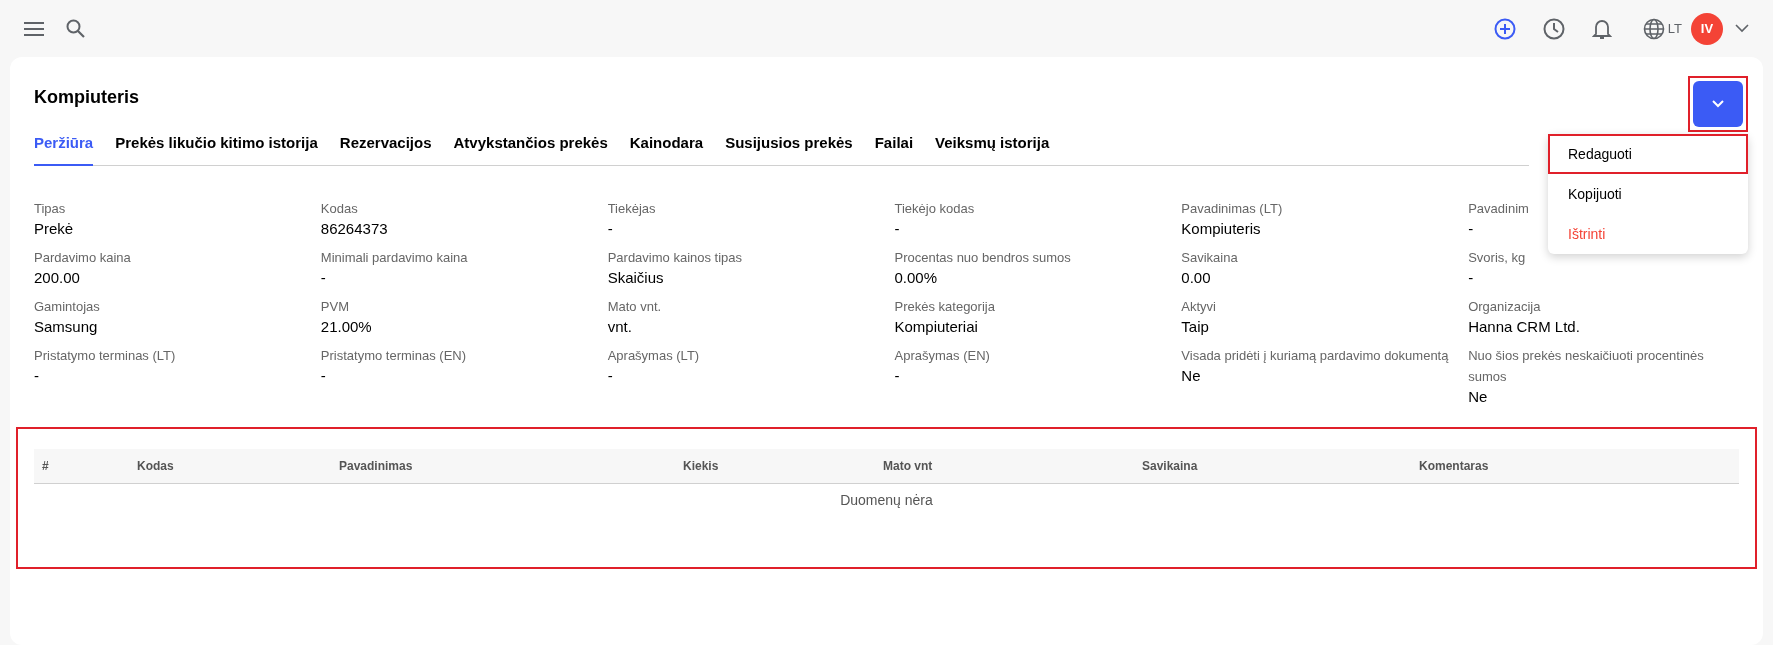 Image resolution: width=1773 pixels, height=645 pixels. I want to click on page-title: Kompiuteris, so click(86, 97).